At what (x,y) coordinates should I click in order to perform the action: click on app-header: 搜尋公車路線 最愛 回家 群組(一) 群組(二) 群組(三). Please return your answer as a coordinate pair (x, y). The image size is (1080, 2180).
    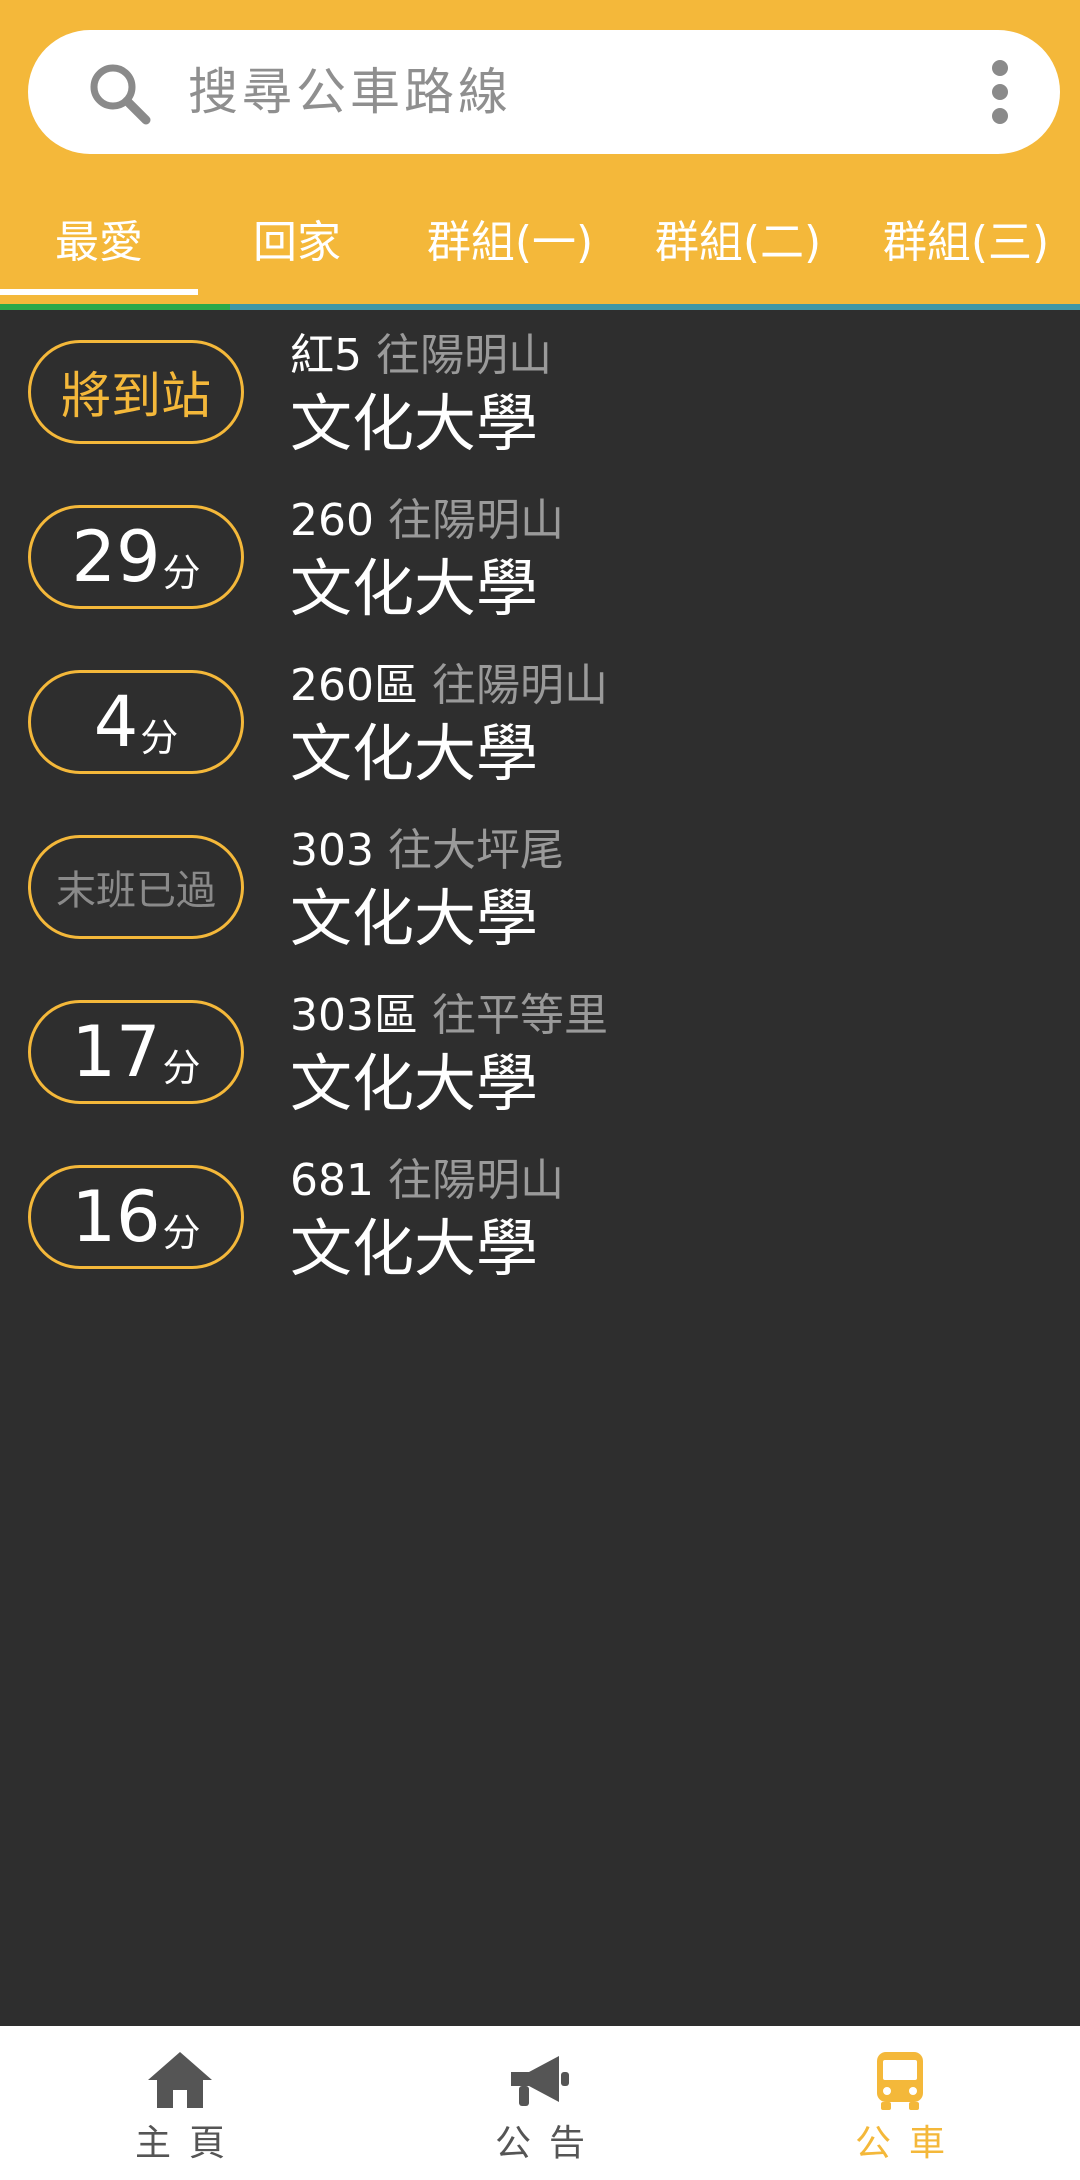
    Looking at the image, I should click on (540, 155).